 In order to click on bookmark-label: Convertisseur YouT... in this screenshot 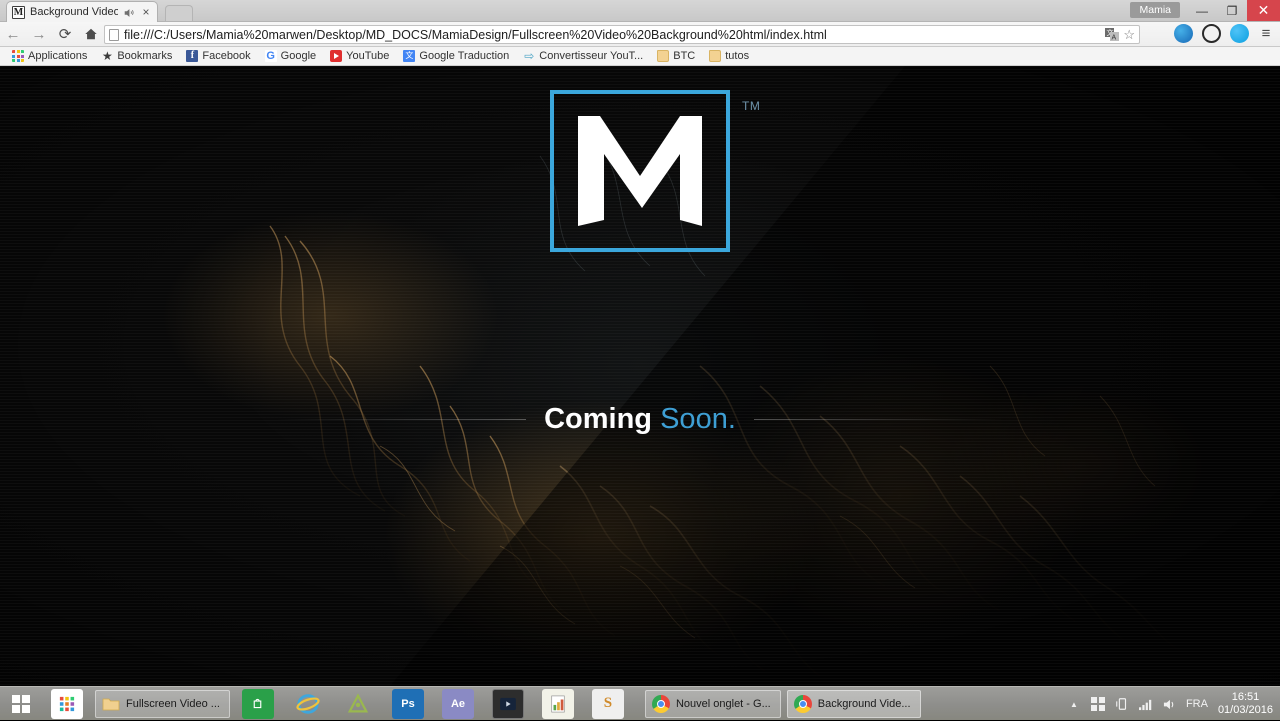, I will do `click(591, 56)`.